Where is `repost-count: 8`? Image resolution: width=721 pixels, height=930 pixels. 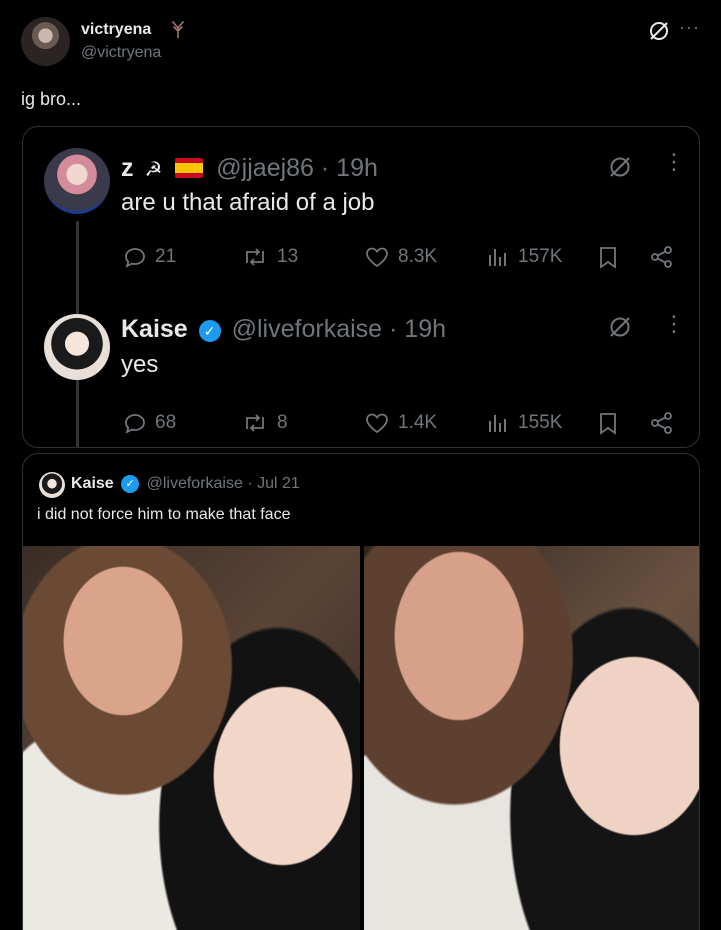
repost-count: 8 is located at coordinates (282, 422).